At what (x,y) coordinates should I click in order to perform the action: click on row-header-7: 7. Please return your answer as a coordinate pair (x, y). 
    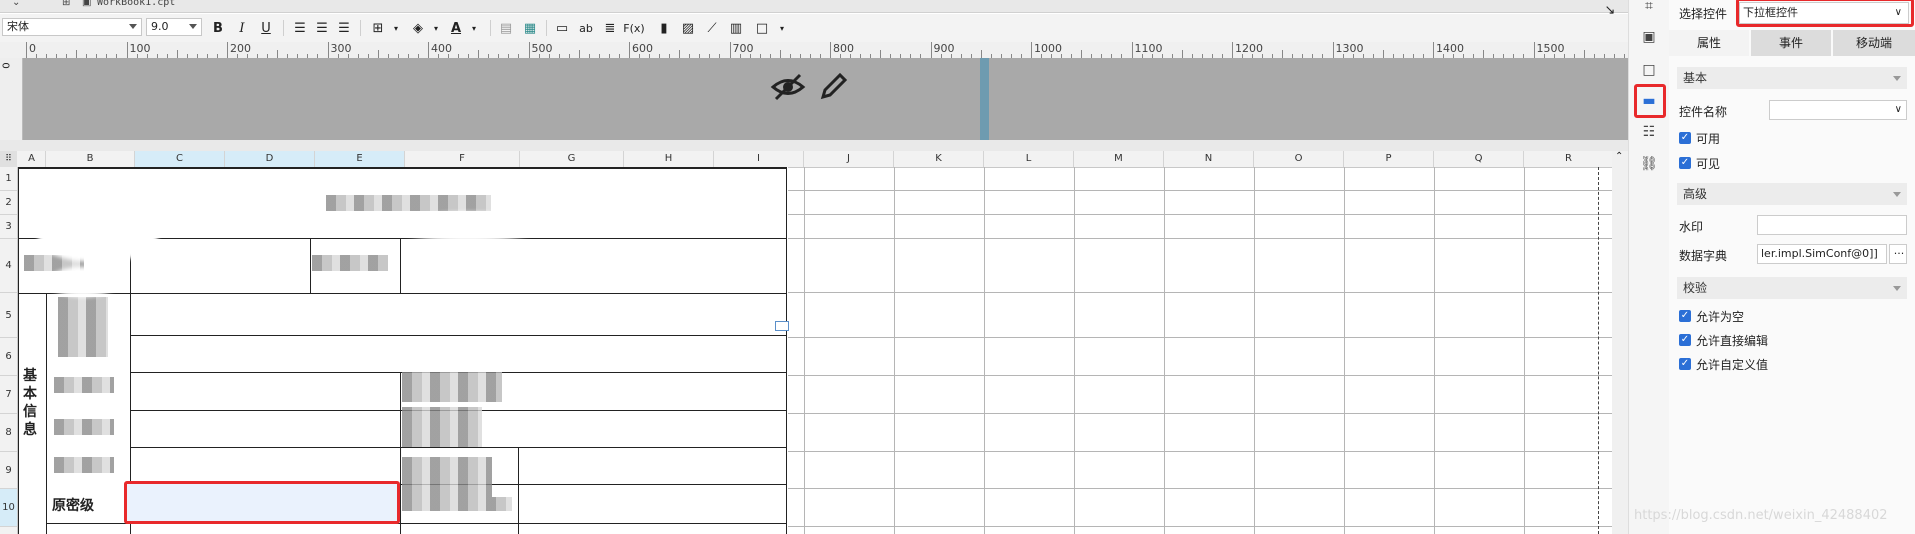
    Looking at the image, I should click on (8, 395).